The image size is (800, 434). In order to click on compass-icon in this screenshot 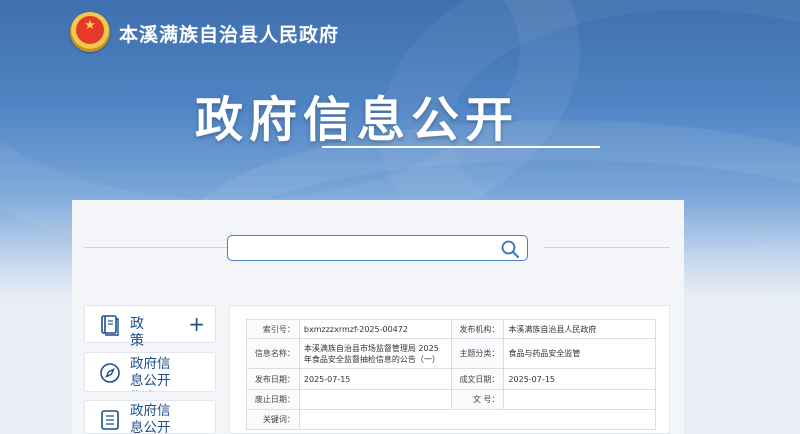, I will do `click(110, 373)`.